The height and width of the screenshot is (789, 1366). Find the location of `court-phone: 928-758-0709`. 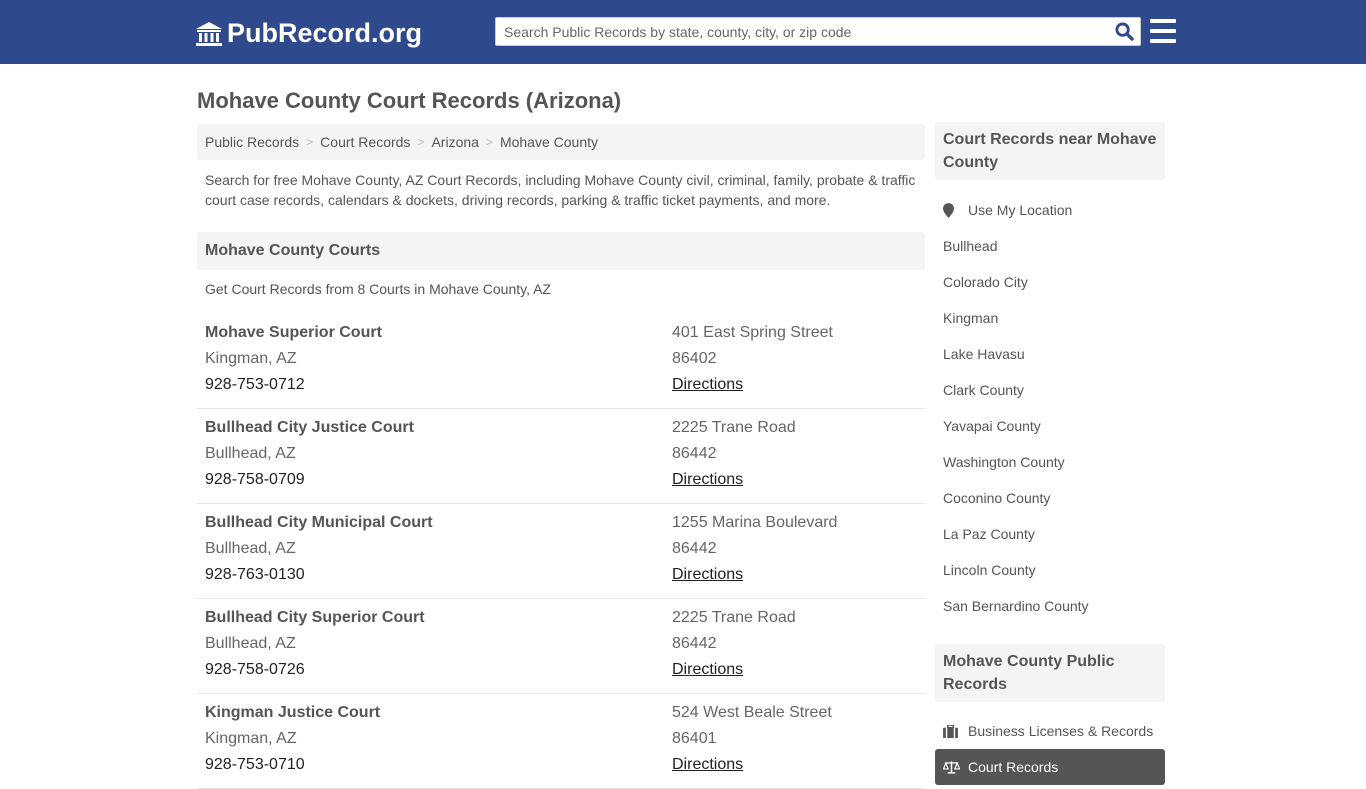

court-phone: 928-758-0709 is located at coordinates (309, 480).